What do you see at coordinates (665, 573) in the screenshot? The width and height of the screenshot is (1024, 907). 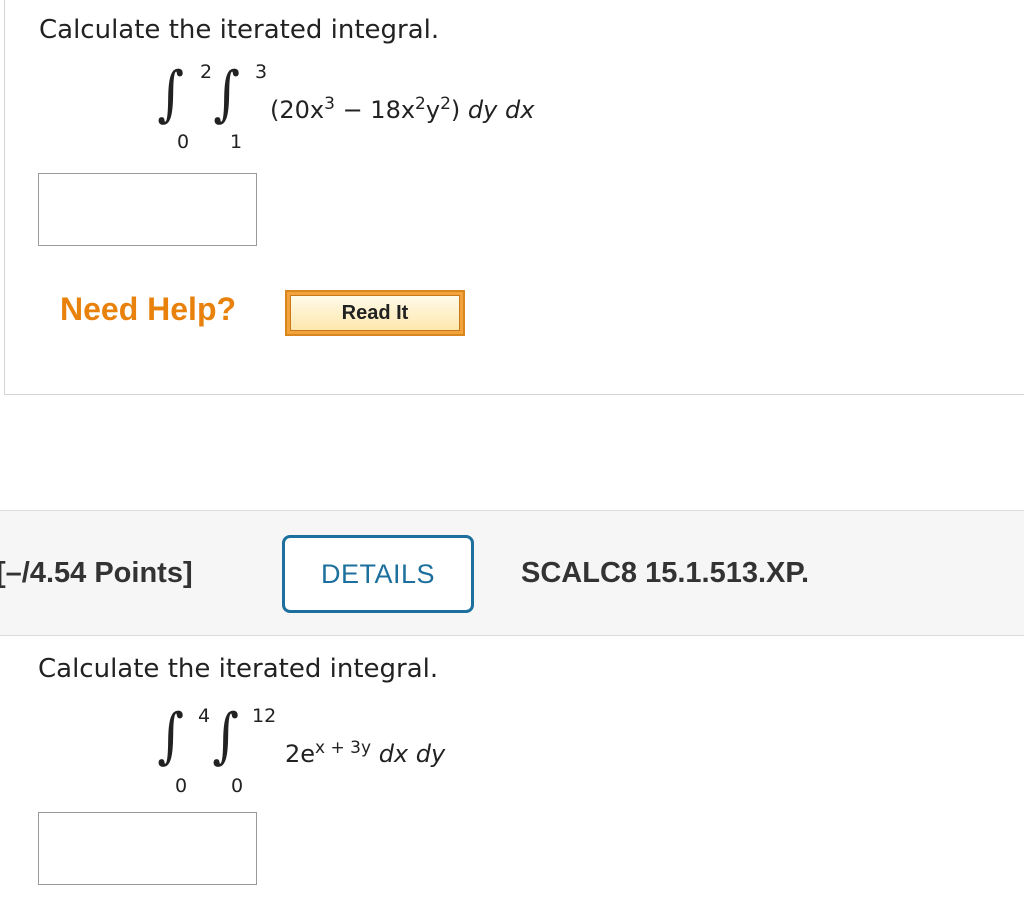 I see `question-code: SCALC8 15.1.513.XP.` at bounding box center [665, 573].